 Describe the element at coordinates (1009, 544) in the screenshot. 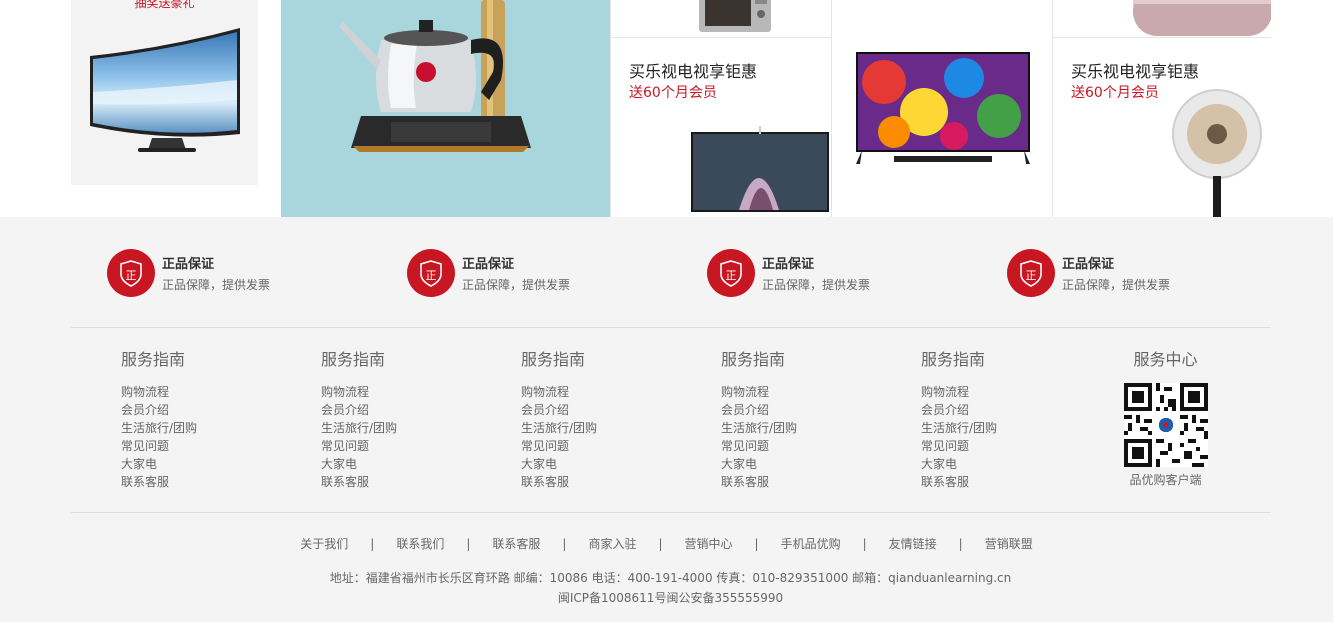

I see `link-marketing-alliance: 营销联盟` at that location.